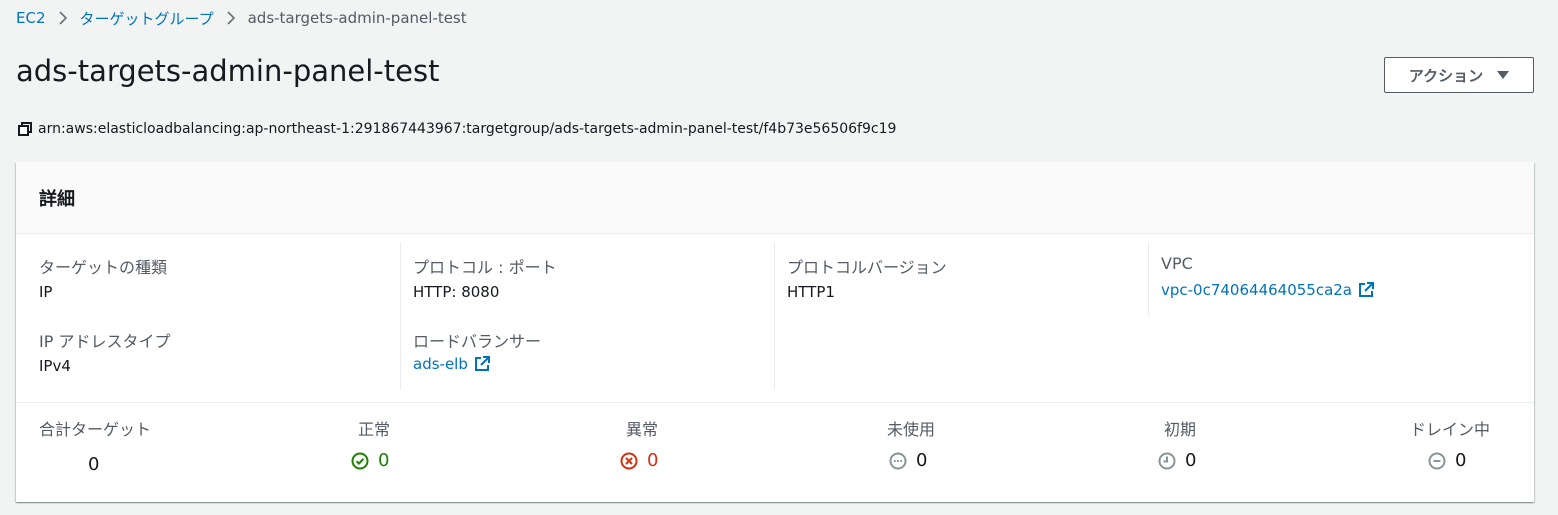 The width and height of the screenshot is (1558, 515). I want to click on healthy-value-row: 0, so click(370, 460).